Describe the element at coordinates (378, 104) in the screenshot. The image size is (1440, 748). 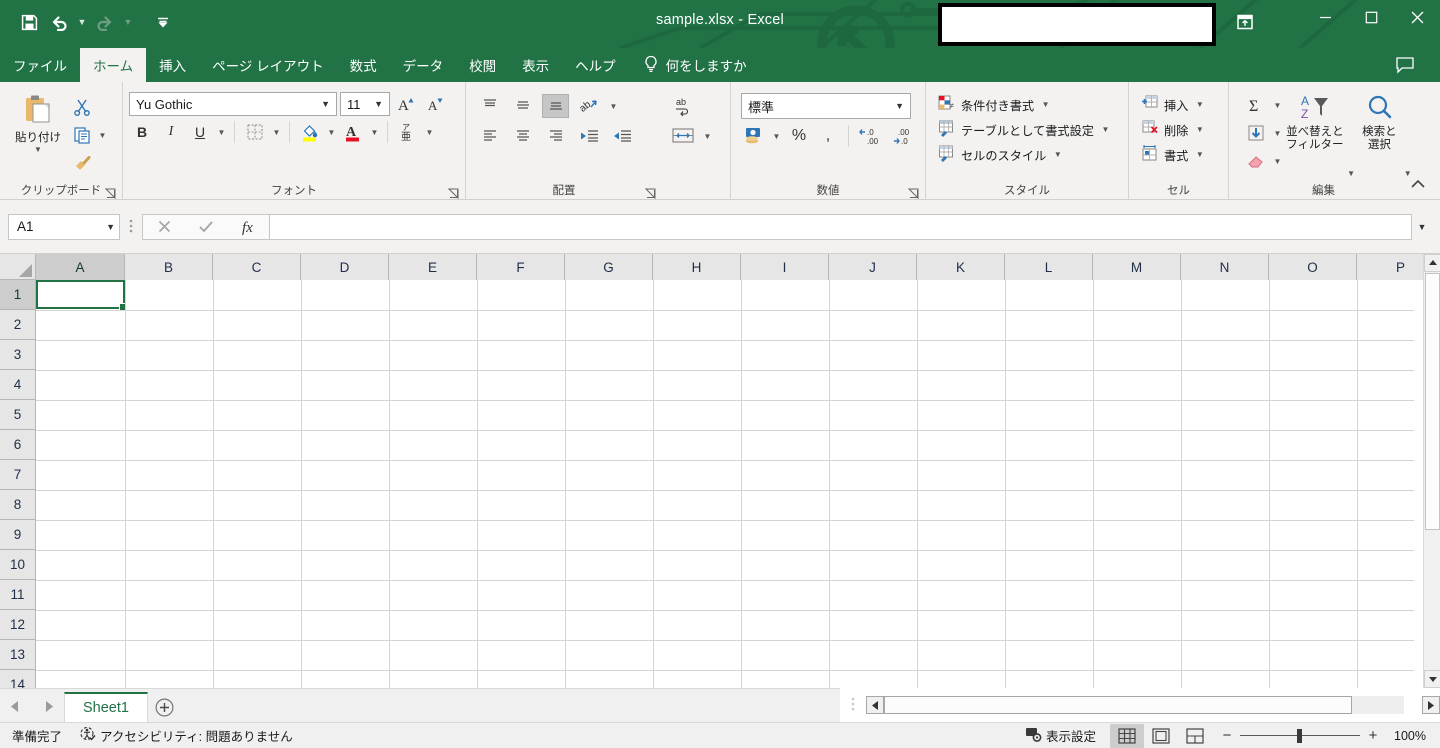
I see `font-size-dropdown-icon: ▼` at that location.